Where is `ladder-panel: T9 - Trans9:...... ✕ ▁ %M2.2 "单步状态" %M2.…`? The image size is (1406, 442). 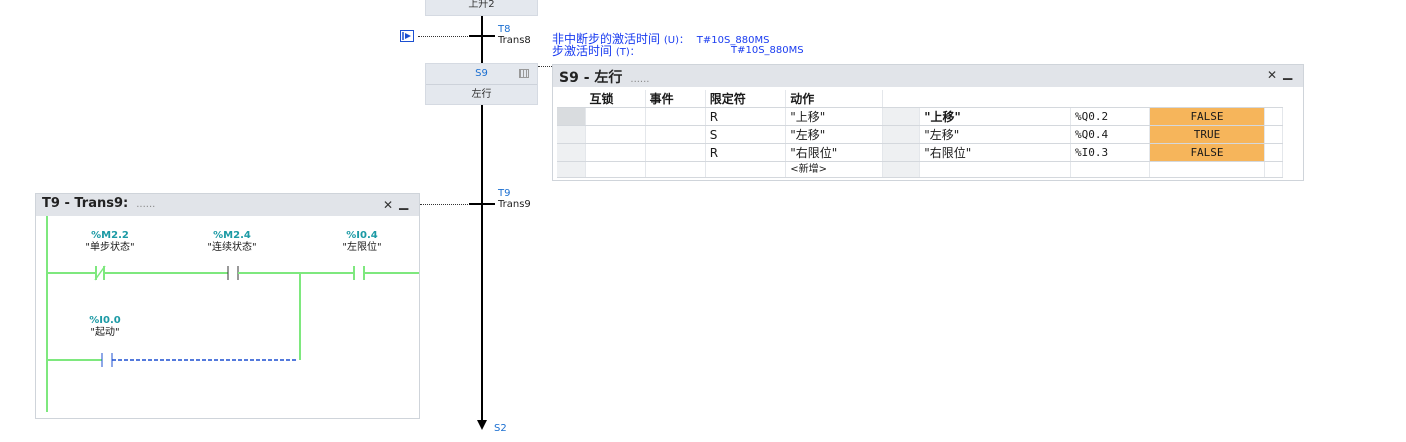
ladder-panel: T9 - Trans9:...... ✕ ▁ %M2.2 "单步状态" %M2.… is located at coordinates (227, 306).